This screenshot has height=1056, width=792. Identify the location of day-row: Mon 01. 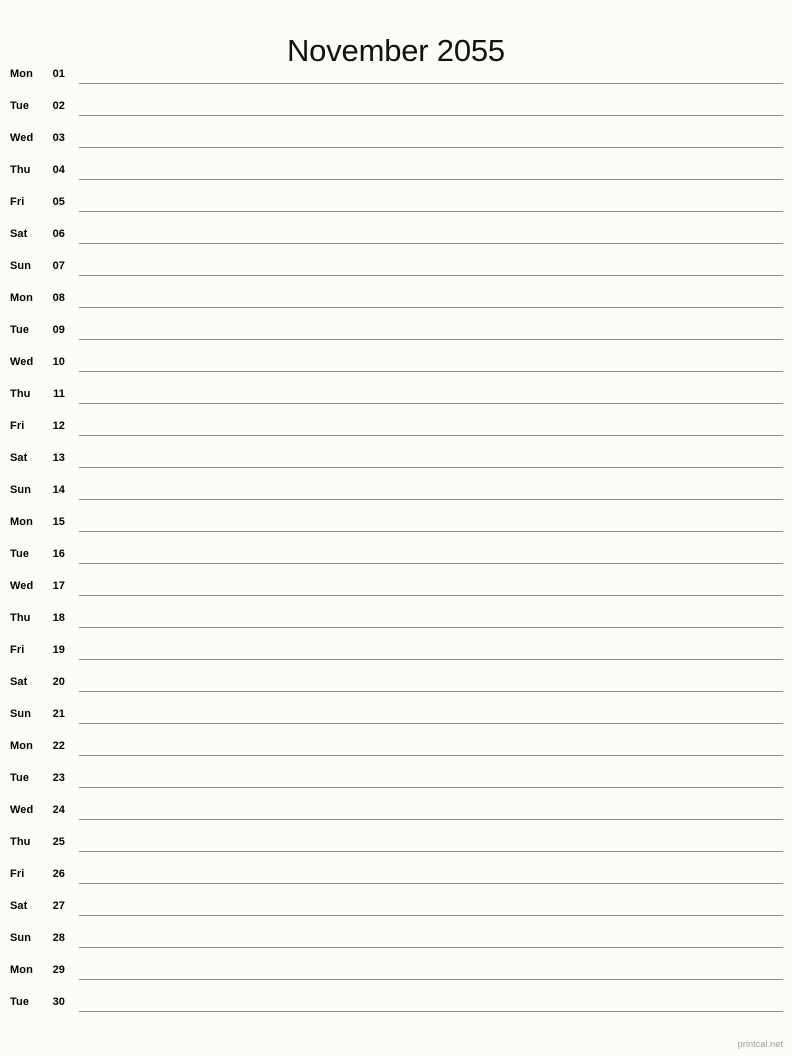
(396, 76).